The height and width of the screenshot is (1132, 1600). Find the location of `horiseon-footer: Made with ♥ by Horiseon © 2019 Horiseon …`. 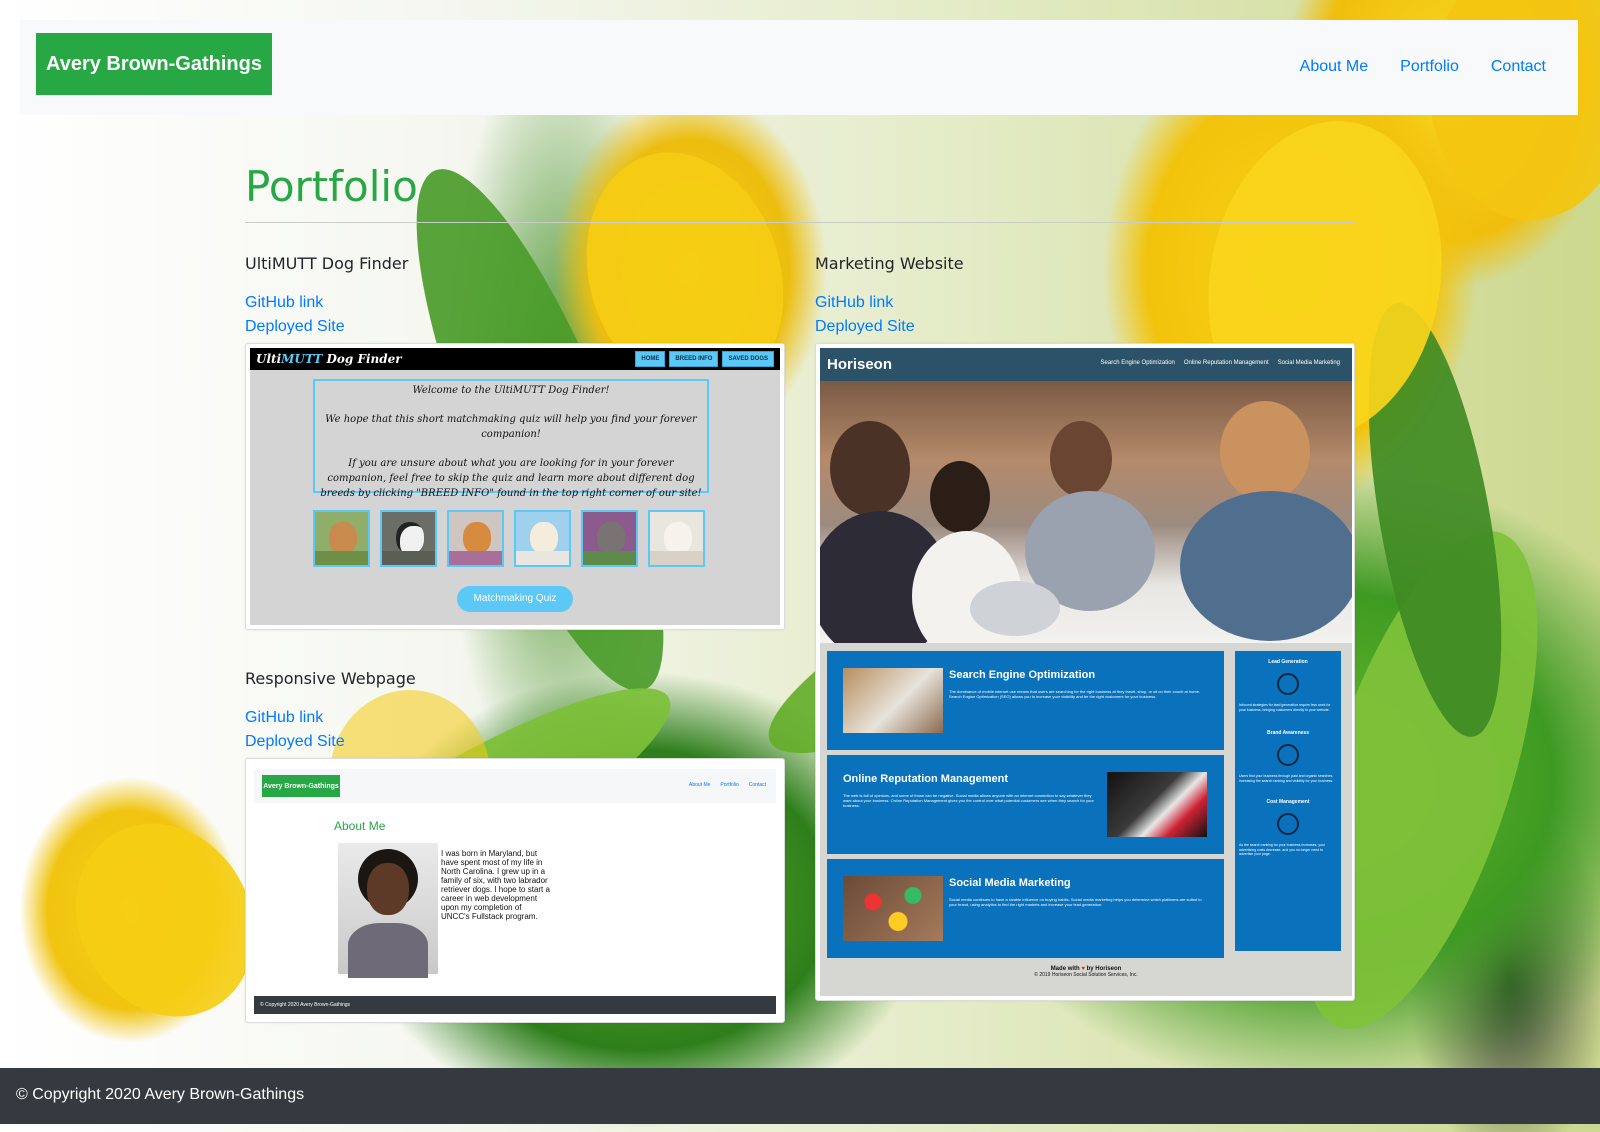

horiseon-footer: Made with ♥ by Horiseon © 2019 Horiseon … is located at coordinates (1086, 972).